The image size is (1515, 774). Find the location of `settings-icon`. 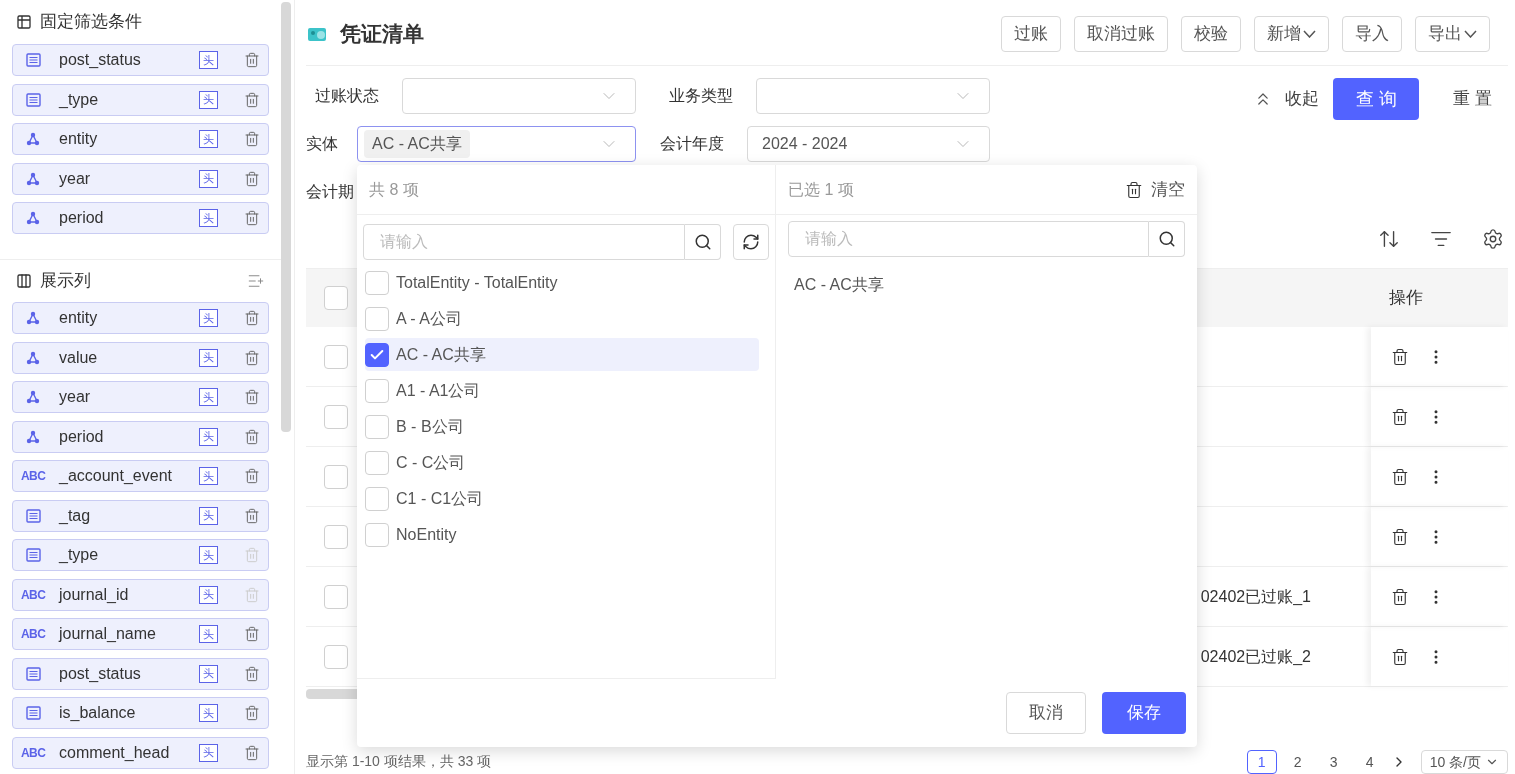

settings-icon is located at coordinates (1493, 239).